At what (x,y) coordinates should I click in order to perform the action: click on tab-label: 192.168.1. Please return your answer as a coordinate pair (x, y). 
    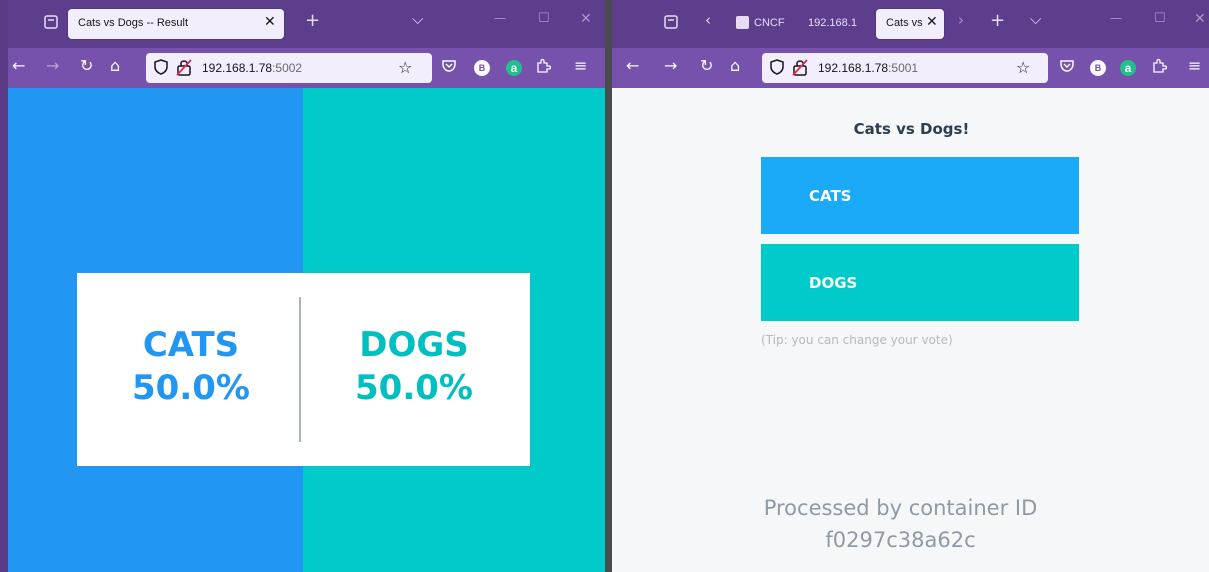
    Looking at the image, I should click on (832, 23).